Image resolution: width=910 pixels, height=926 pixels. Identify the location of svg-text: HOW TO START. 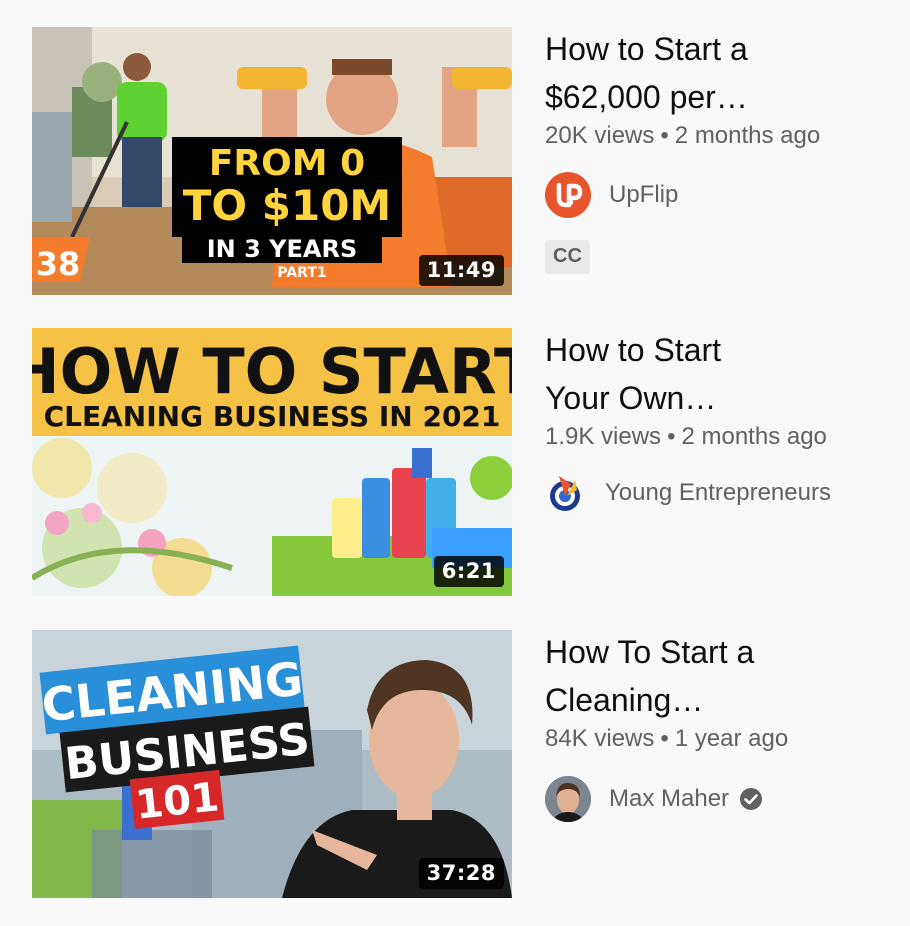
(272, 371).